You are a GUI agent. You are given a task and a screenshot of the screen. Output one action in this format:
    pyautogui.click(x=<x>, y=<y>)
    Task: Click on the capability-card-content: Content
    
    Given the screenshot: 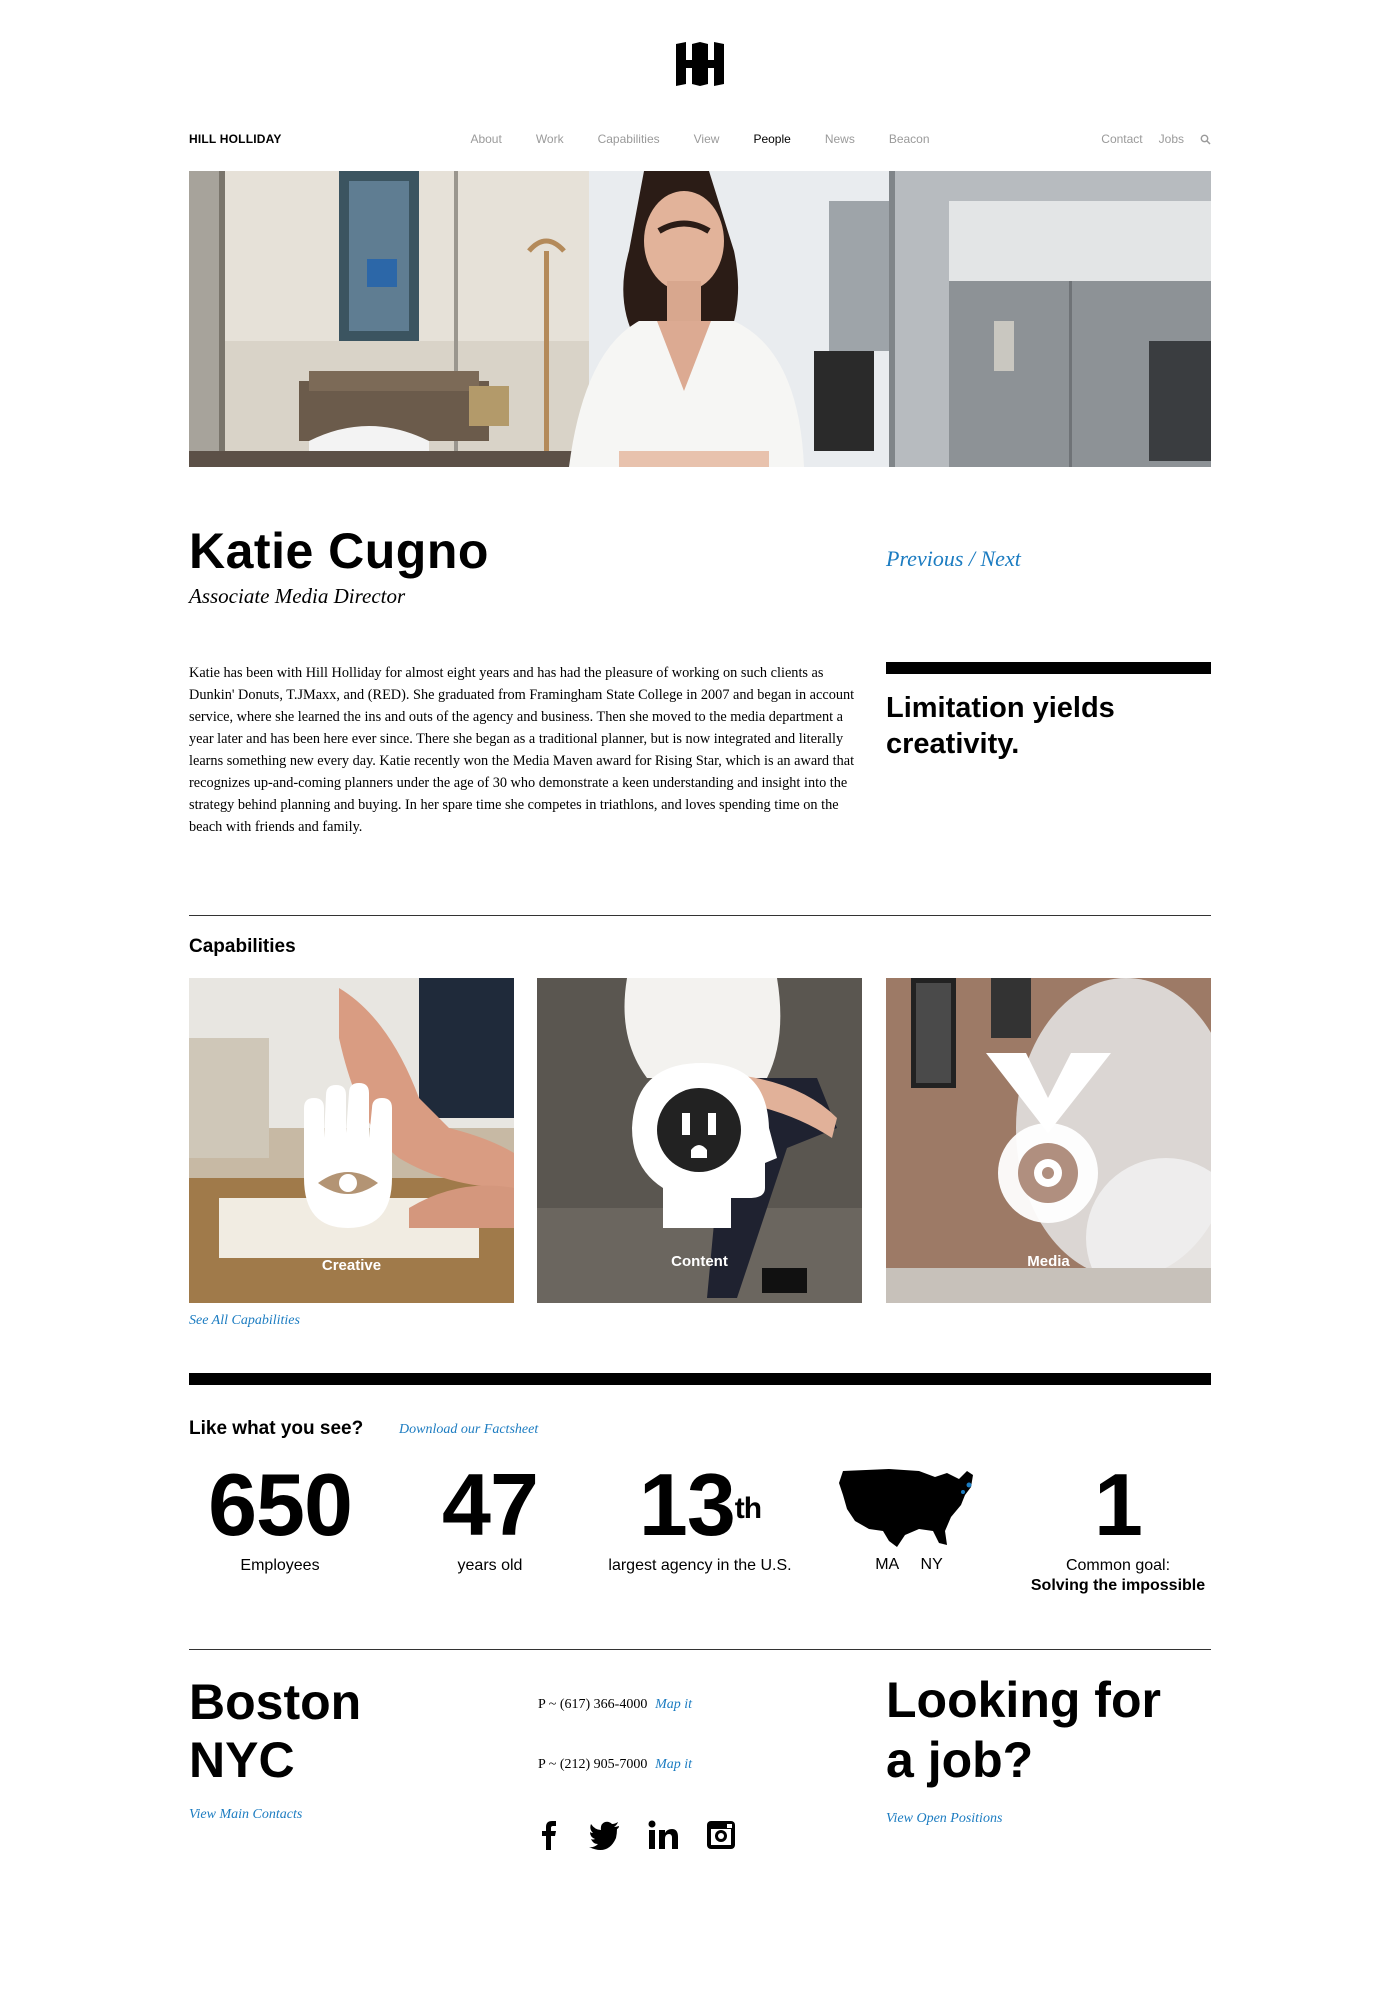 What is the action you would take?
    pyautogui.click(x=699, y=1140)
    